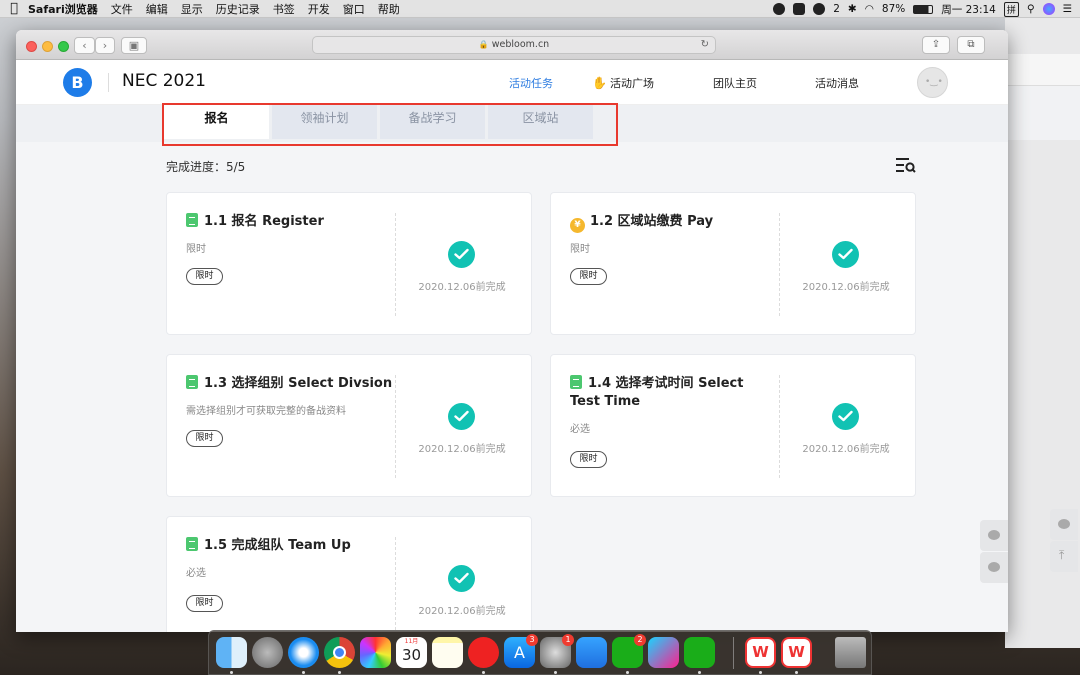 This screenshot has height=675, width=1080. Describe the element at coordinates (293, 222) in the screenshot. I see `task-title: 1.1 报名 Register` at that location.